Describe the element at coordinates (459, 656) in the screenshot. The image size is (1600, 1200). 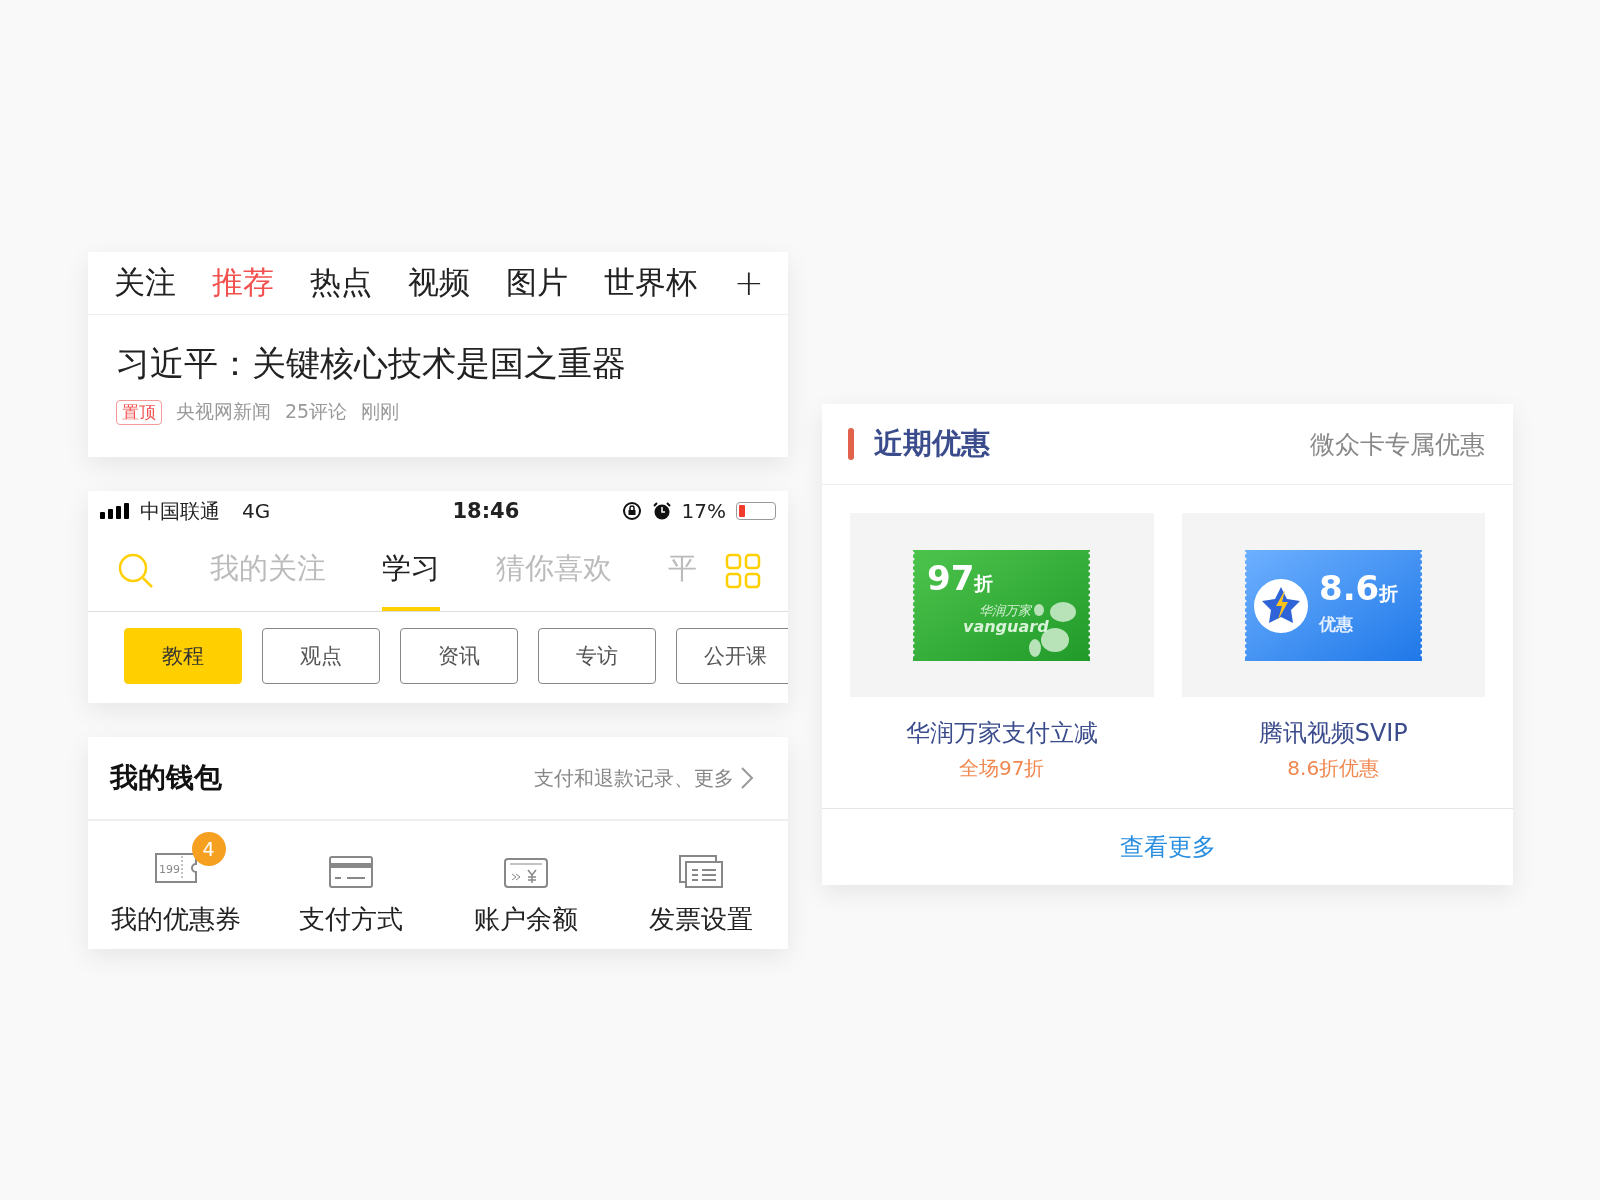
I see `category-chip: 资讯` at that location.